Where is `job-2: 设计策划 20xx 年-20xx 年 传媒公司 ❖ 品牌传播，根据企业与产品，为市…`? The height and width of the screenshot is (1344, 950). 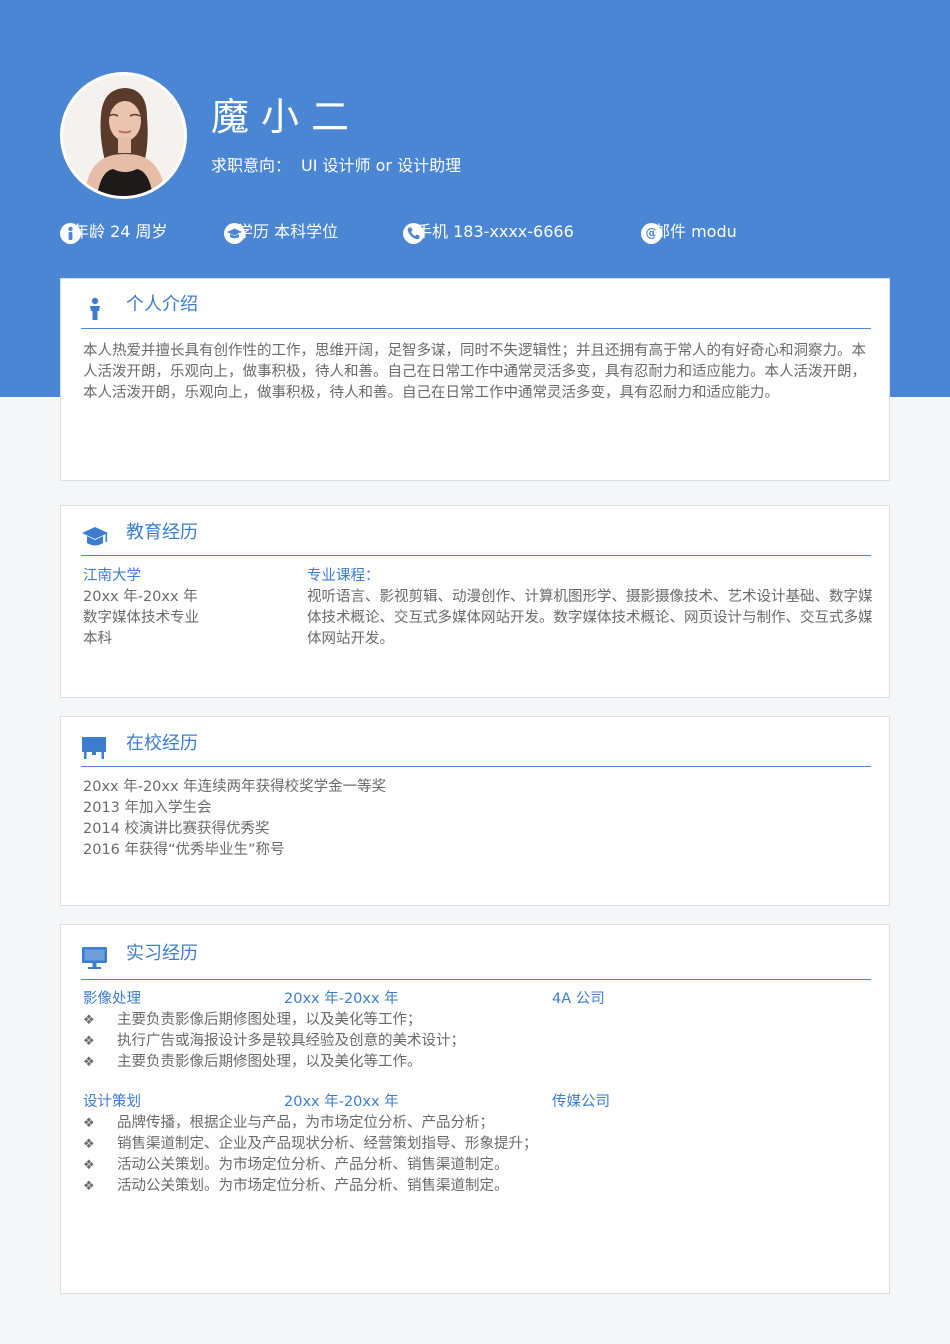
job-2: 设计策划 20xx 年-20xx 年 传媒公司 ❖ 品牌传播，根据企业与产品，为市… is located at coordinates (478, 1144).